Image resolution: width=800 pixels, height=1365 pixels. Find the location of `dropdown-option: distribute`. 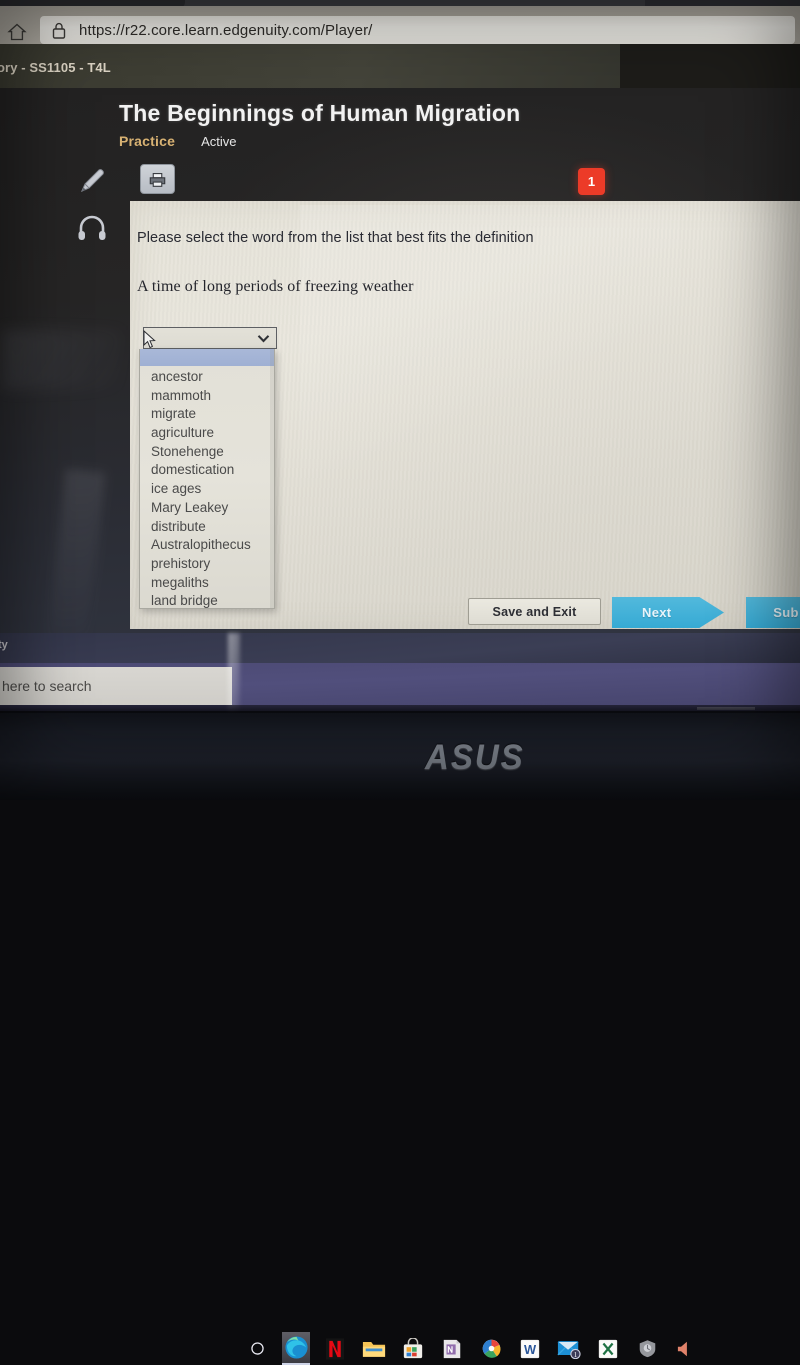

dropdown-option: distribute is located at coordinates (207, 527).